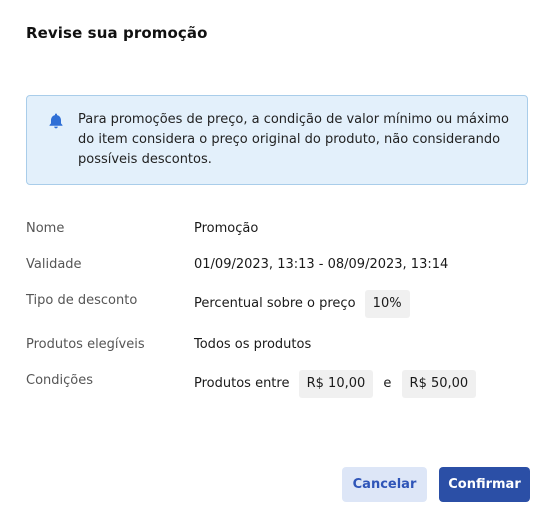 This screenshot has height=529, width=557. I want to click on value-produtos: Todos os produtos, so click(253, 344).